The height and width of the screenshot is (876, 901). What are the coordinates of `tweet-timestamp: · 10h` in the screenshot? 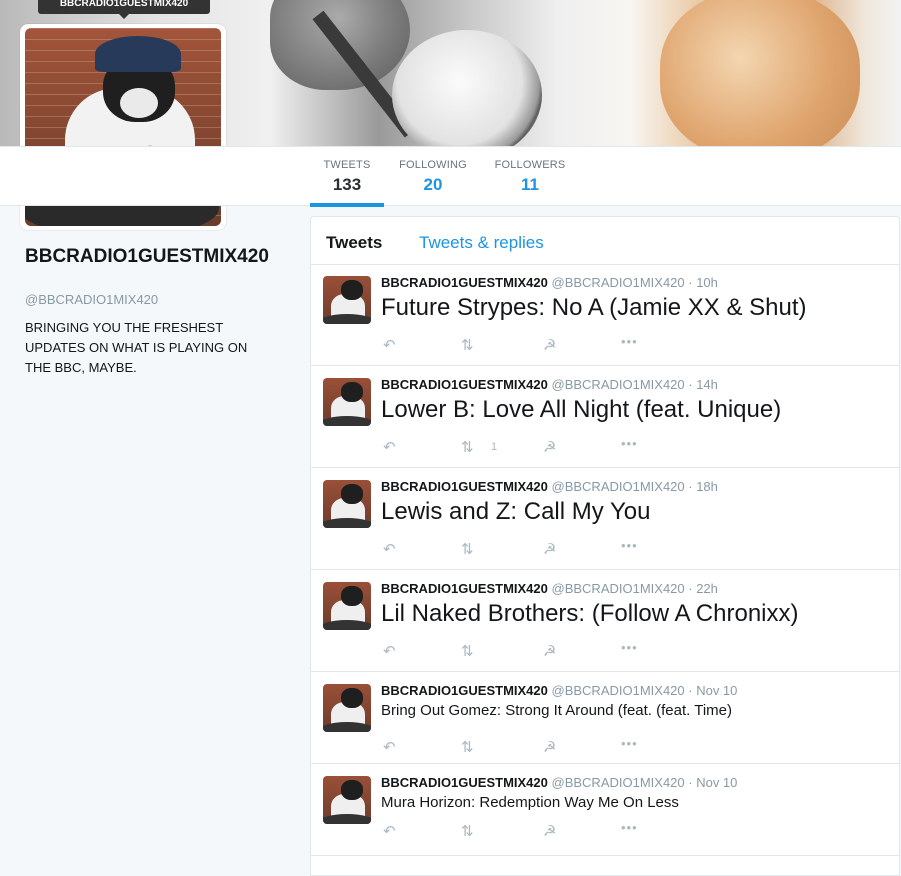 It's located at (703, 282).